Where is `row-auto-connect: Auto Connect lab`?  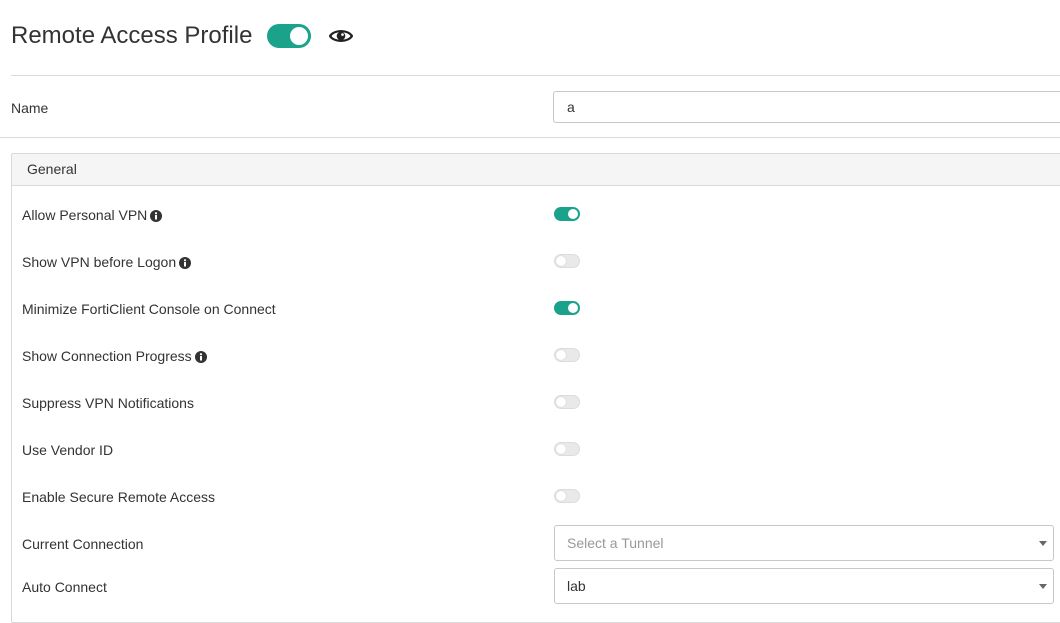
row-auto-connect: Auto Connect lab is located at coordinates (533, 592).